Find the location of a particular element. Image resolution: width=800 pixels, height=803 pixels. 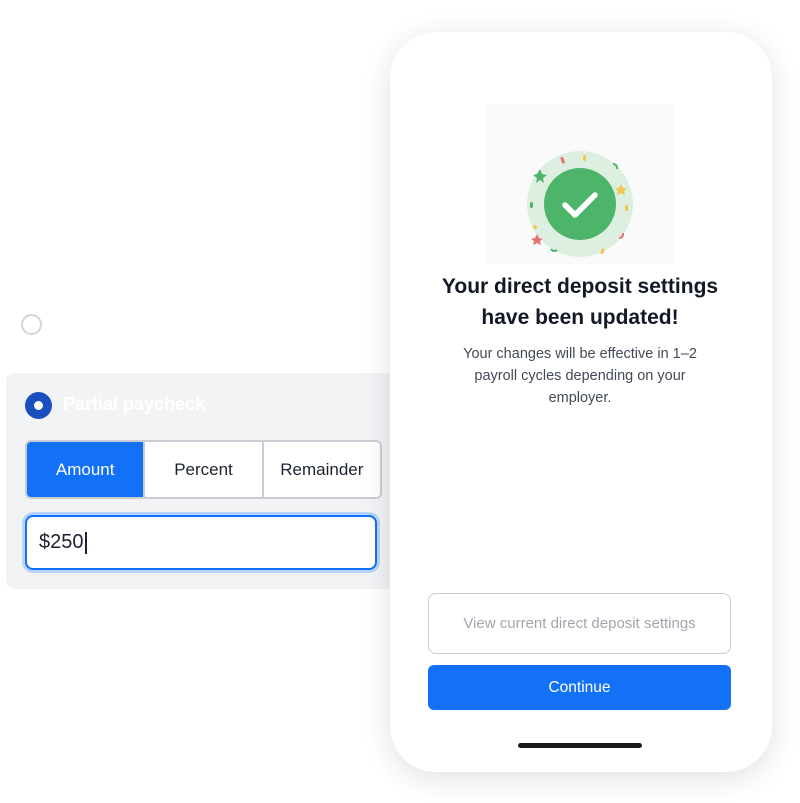

radio-selected-dot is located at coordinates (38, 405).